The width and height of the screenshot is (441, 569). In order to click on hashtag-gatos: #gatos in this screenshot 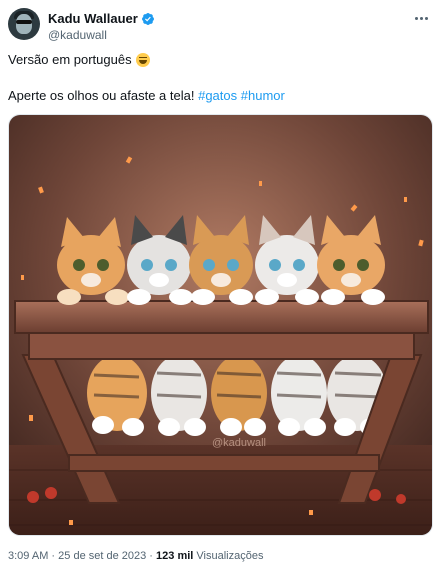, I will do `click(217, 95)`.